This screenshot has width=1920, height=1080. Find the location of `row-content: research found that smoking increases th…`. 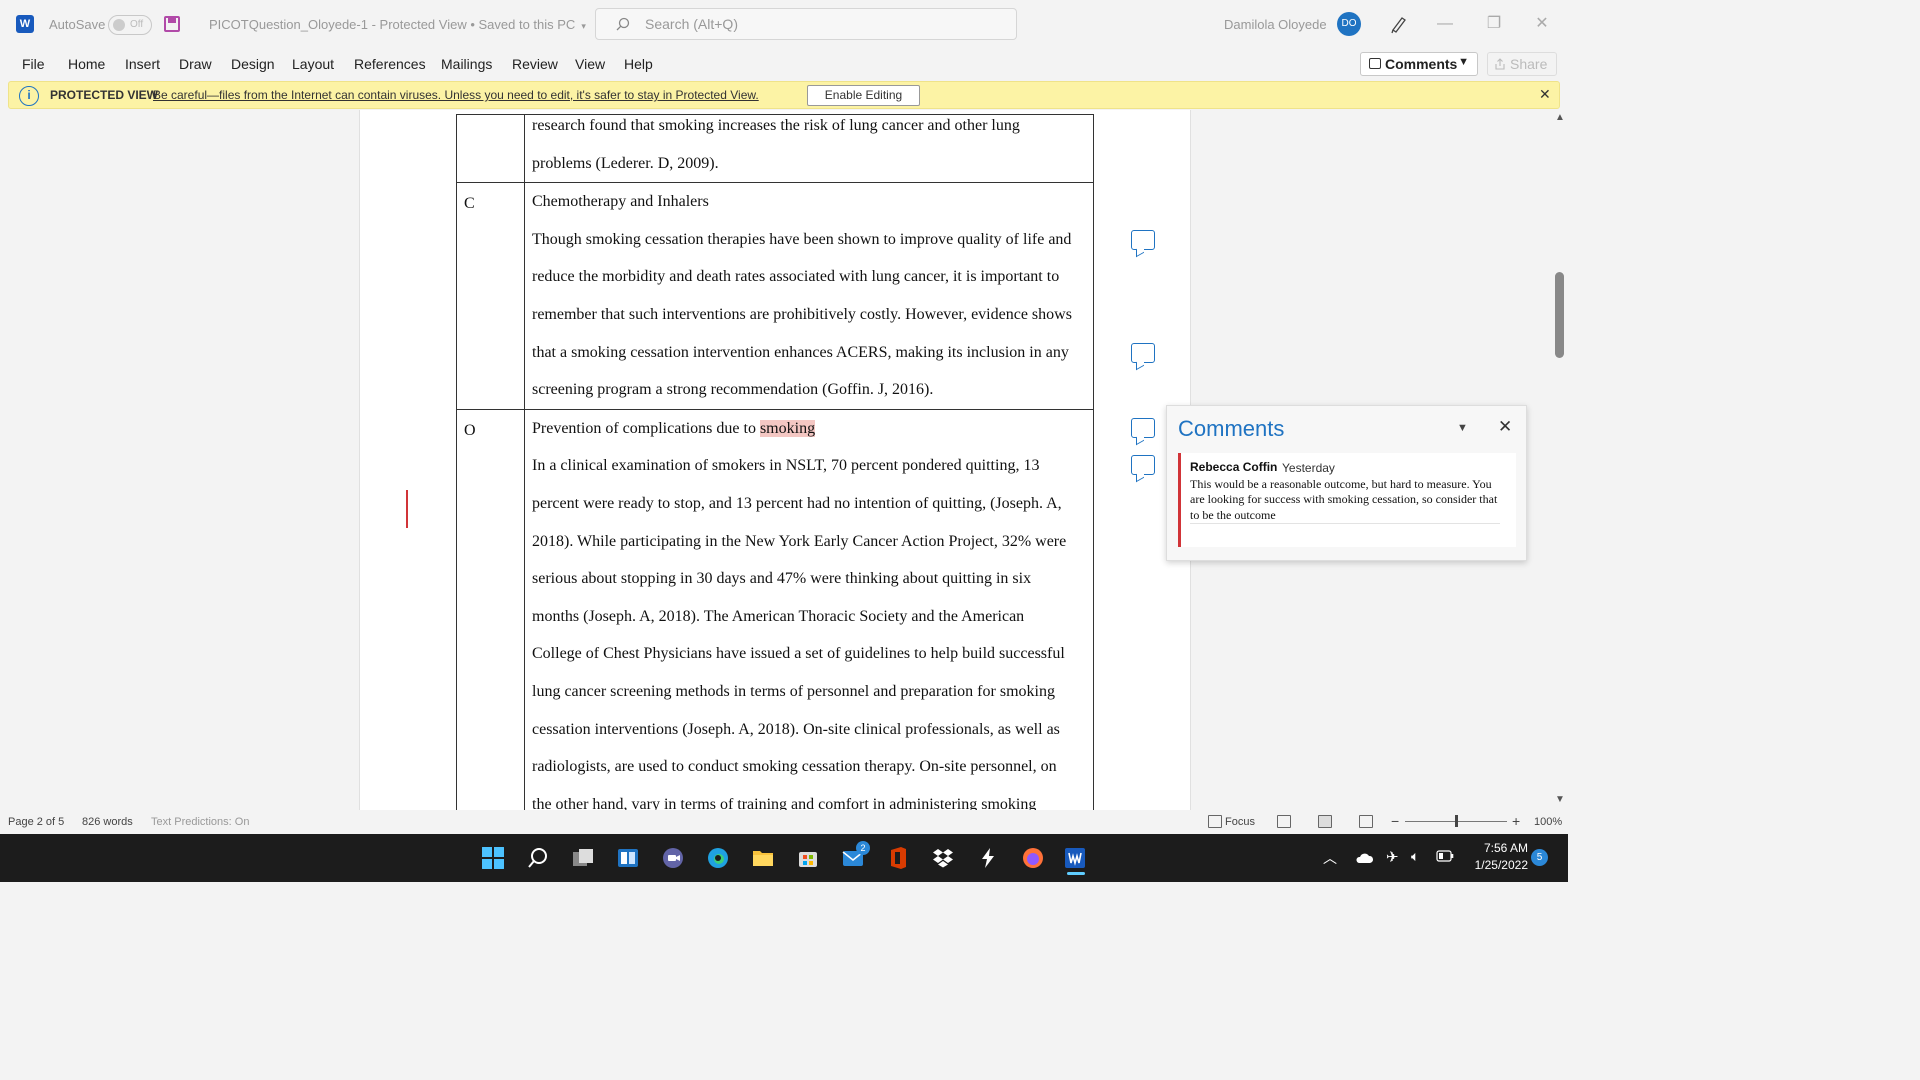

row-content: research found that smoking increases th… is located at coordinates (809, 148).